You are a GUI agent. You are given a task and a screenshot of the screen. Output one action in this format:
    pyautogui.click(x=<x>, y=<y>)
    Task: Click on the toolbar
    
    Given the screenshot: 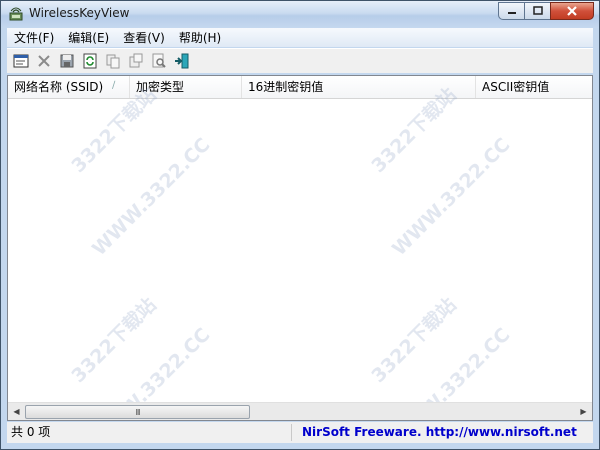 What is the action you would take?
    pyautogui.click(x=300, y=60)
    